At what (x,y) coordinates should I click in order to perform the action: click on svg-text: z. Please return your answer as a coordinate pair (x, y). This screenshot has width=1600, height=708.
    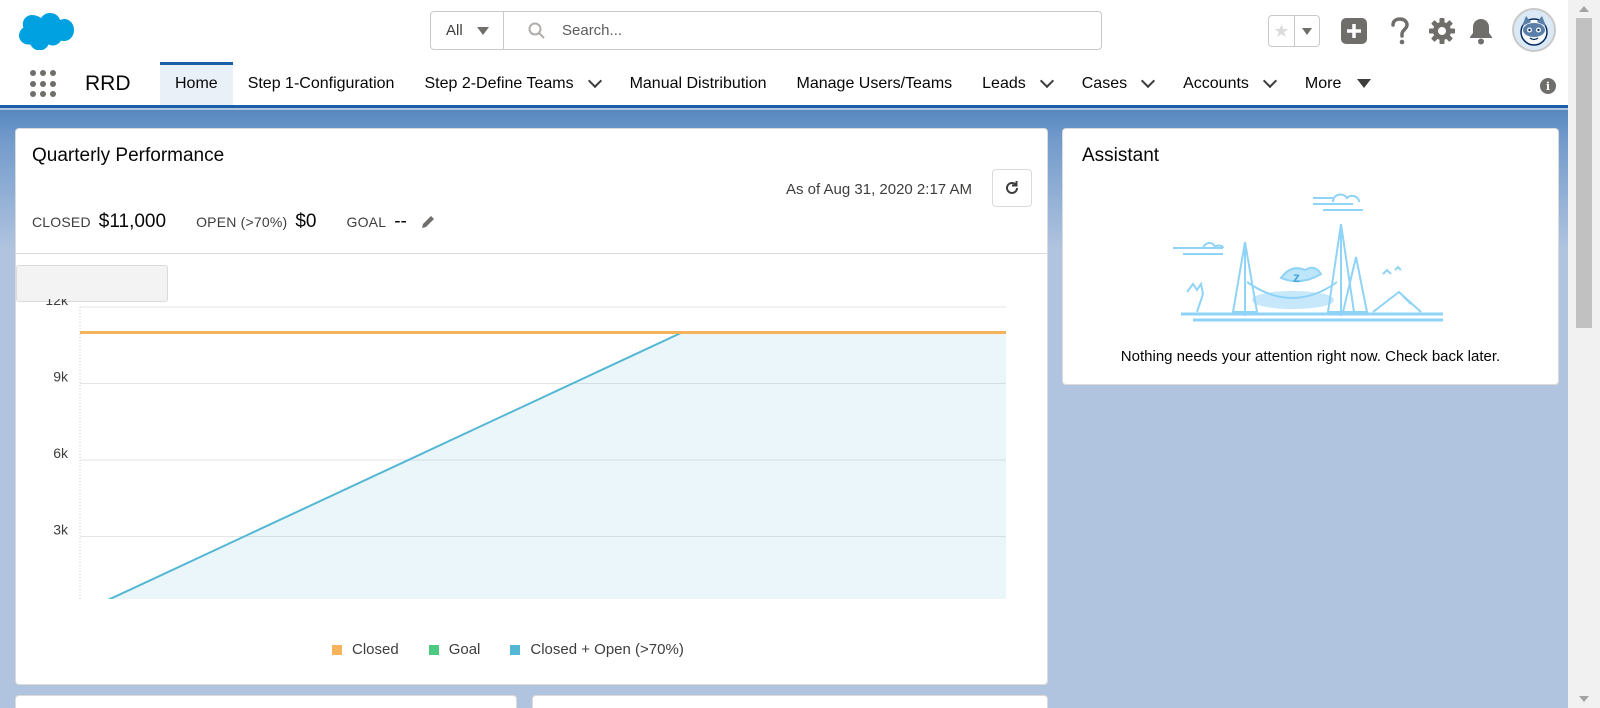
    Looking at the image, I should click on (1296, 277).